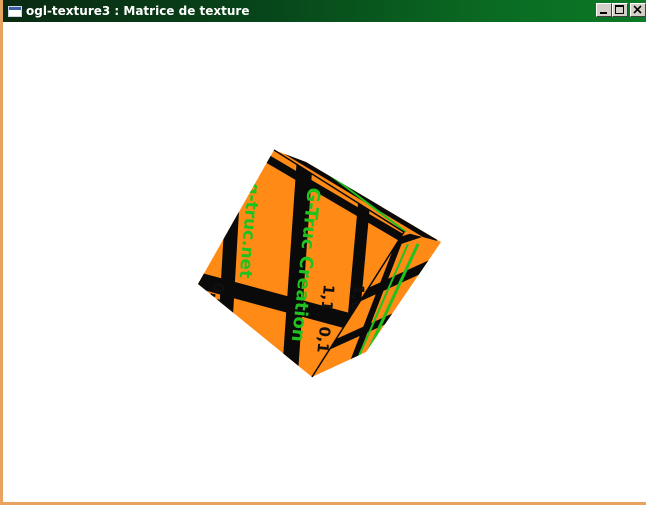 Image resolution: width=646 pixels, height=505 pixels. What do you see at coordinates (217, 296) in the screenshot?
I see `texture-text-coord-00: 0,0` at bounding box center [217, 296].